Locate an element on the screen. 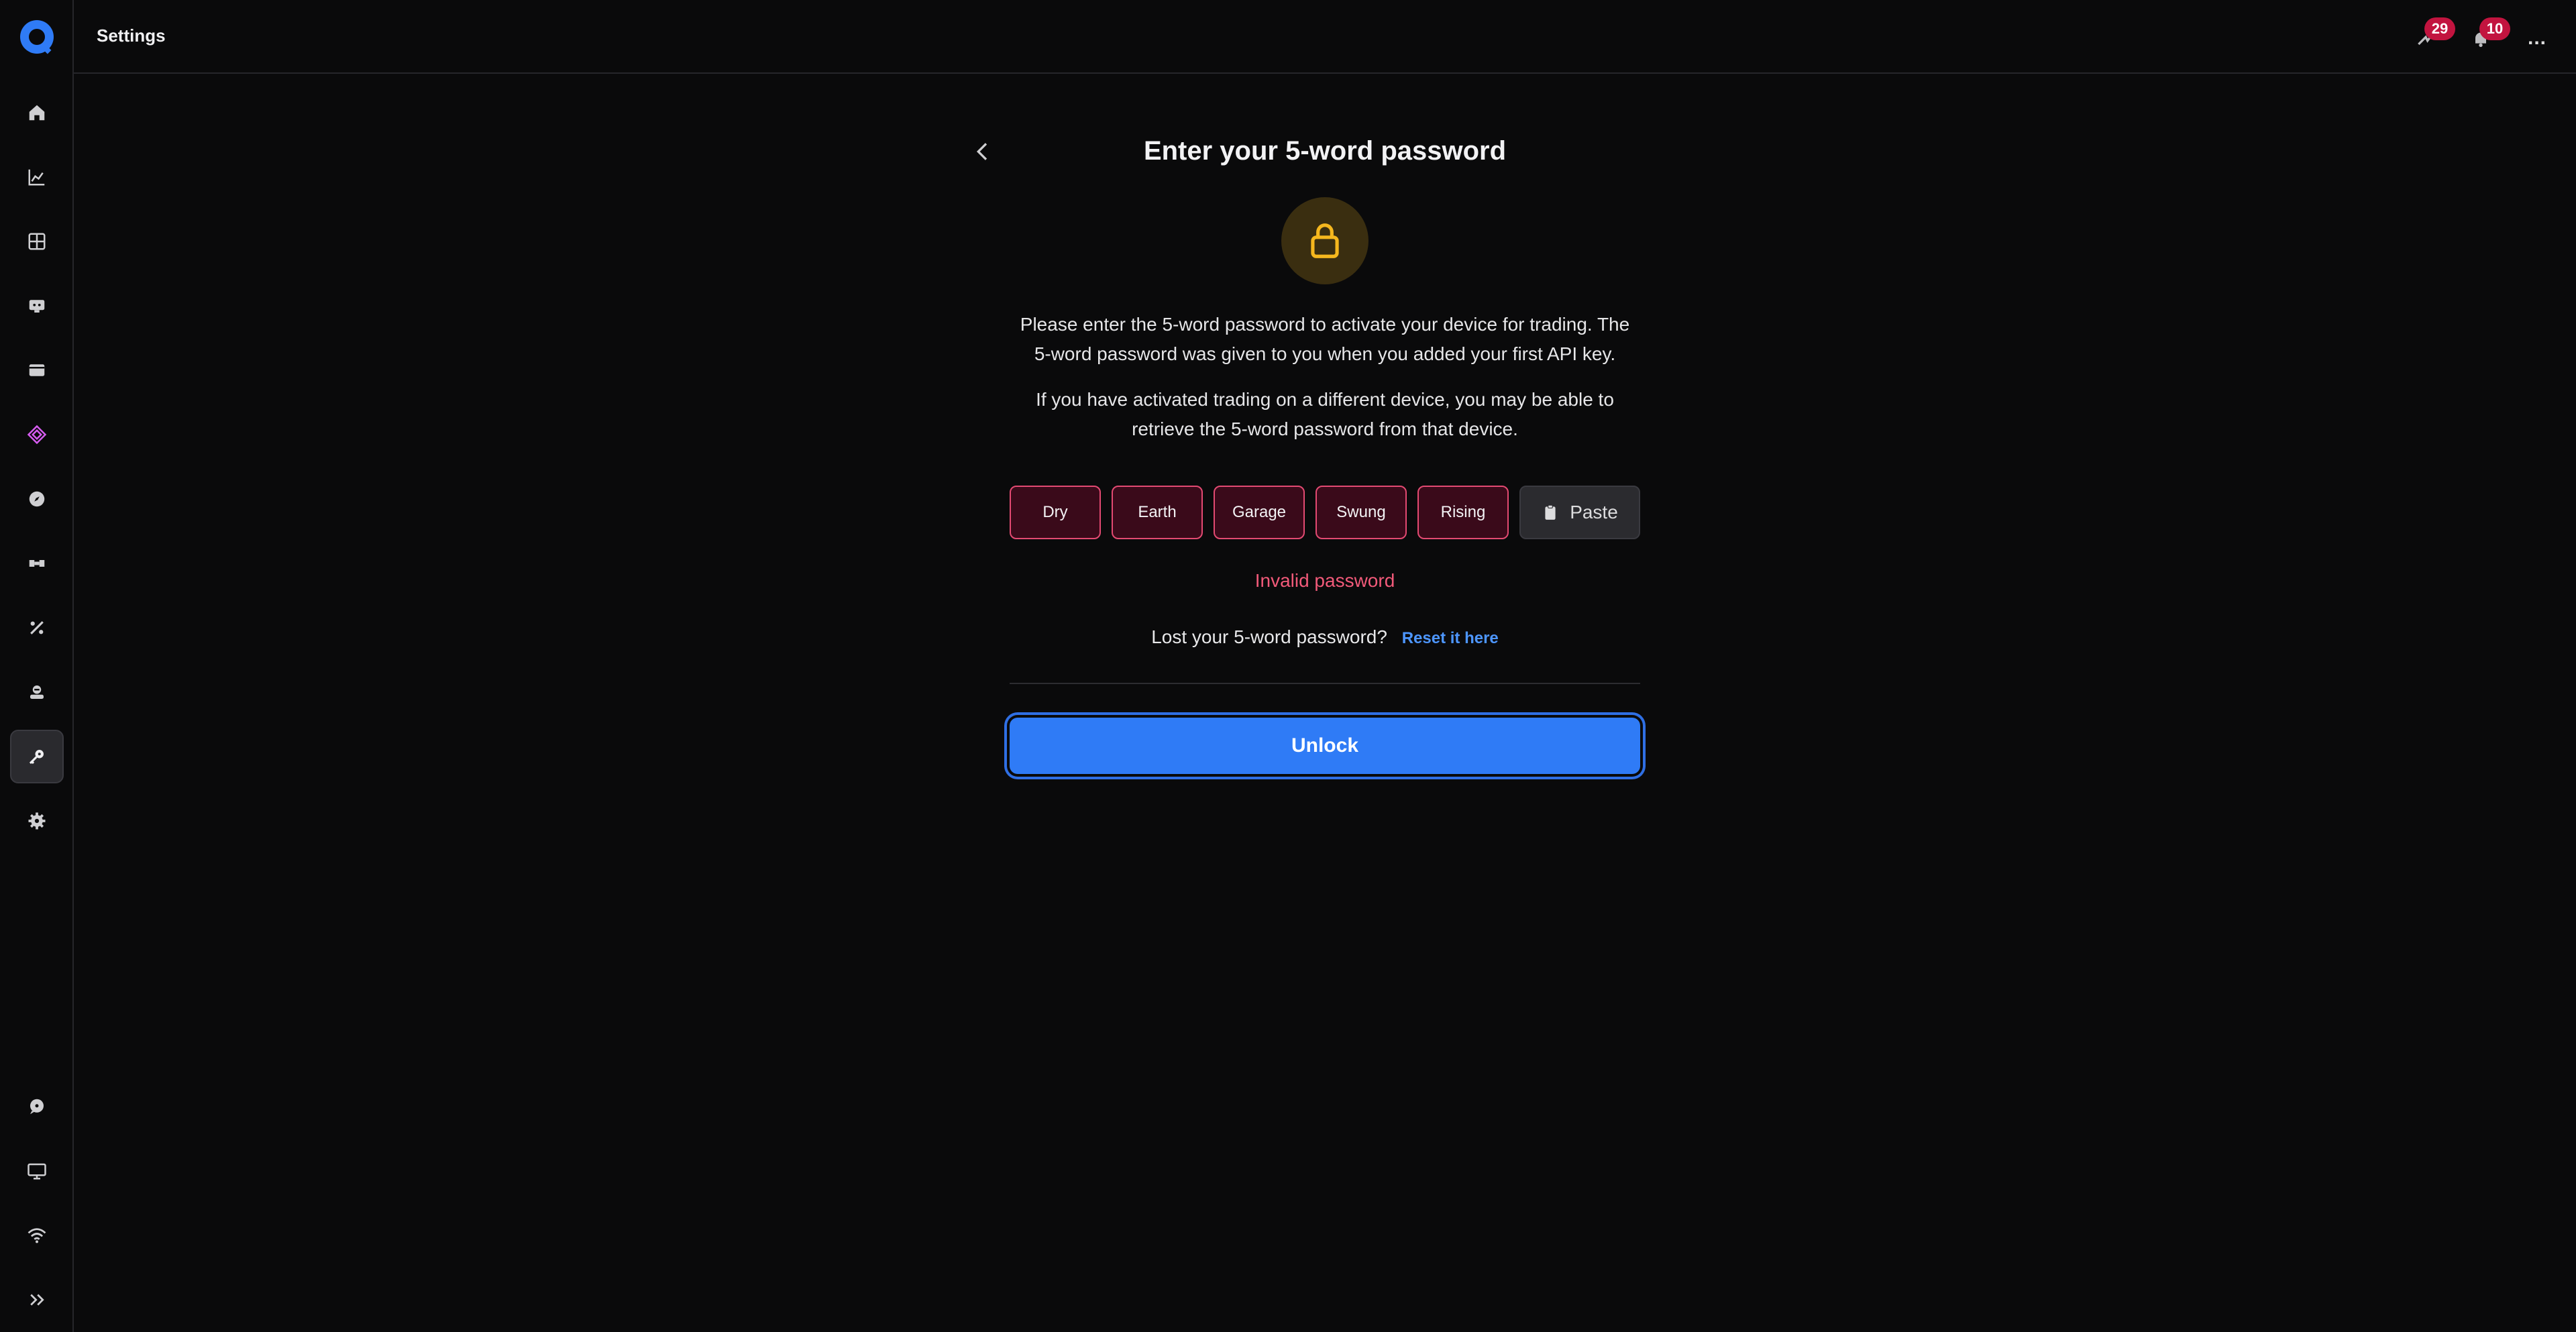  chevron-left-icon is located at coordinates (981, 151).